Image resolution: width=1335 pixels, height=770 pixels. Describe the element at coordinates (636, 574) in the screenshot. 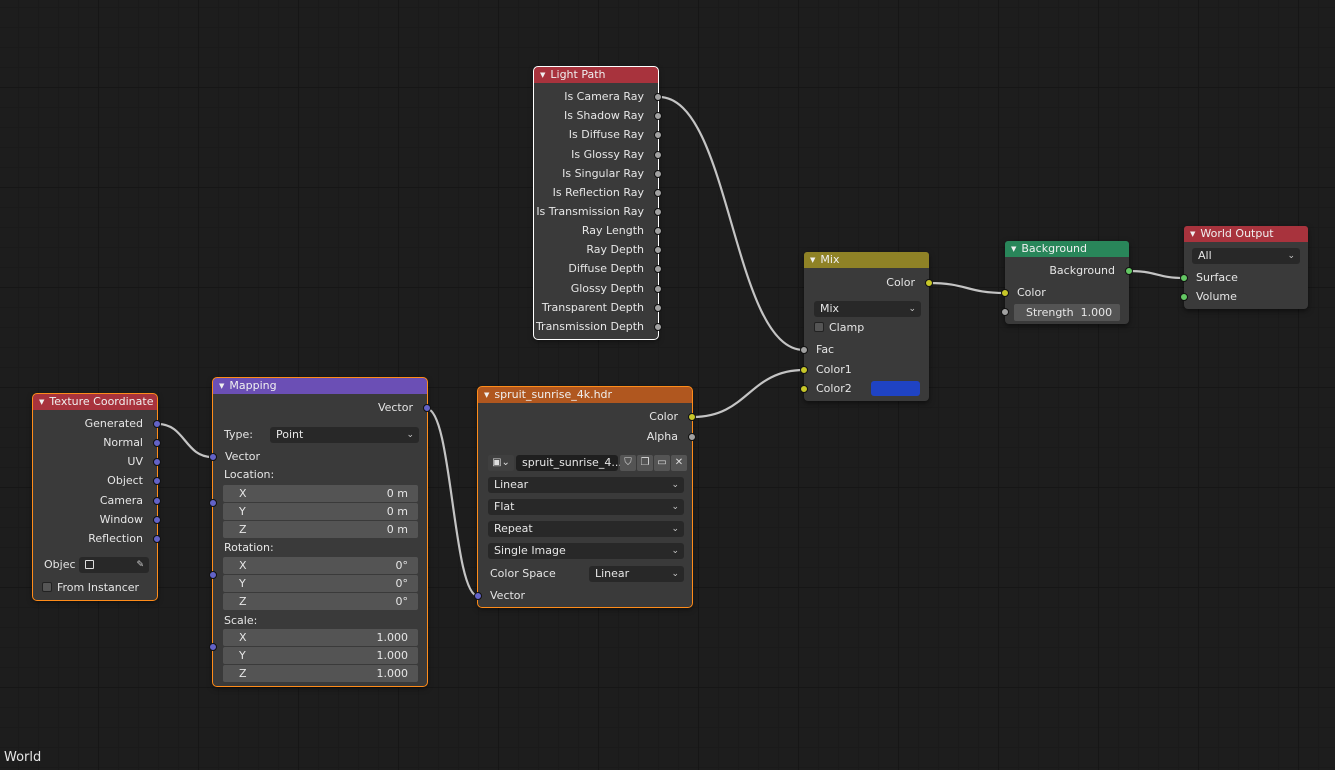

I see `color-space-dropdown: Linear ⌄` at that location.